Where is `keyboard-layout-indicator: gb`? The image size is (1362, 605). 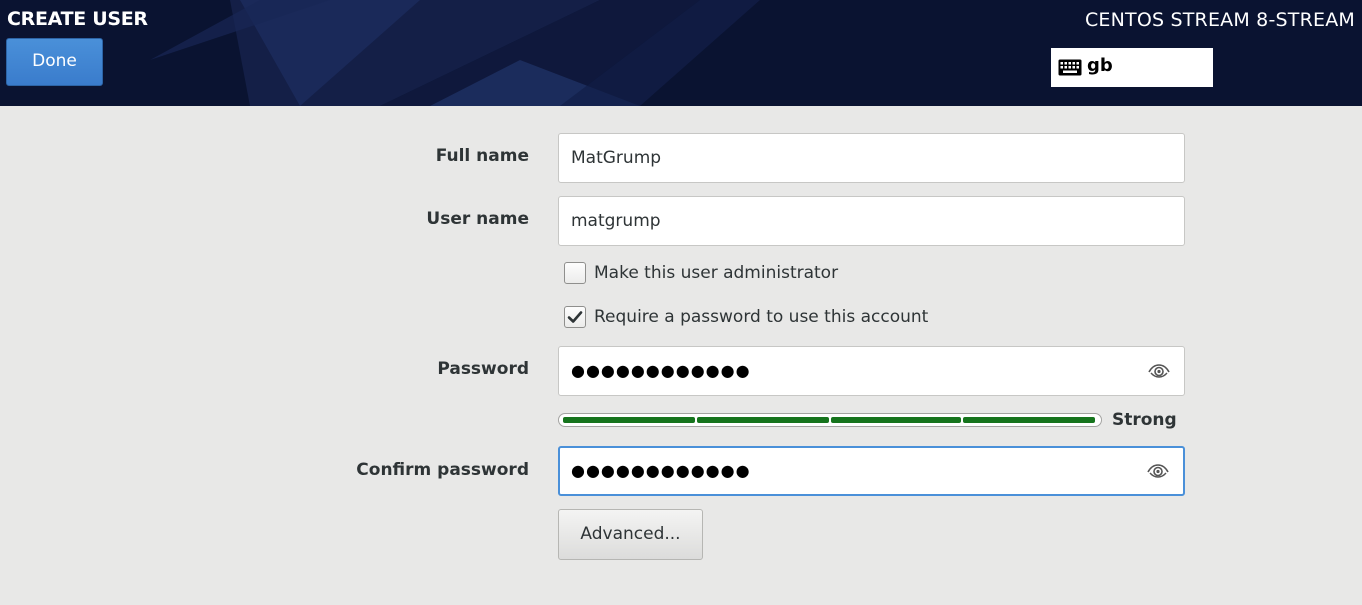
keyboard-layout-indicator: gb is located at coordinates (1132, 67).